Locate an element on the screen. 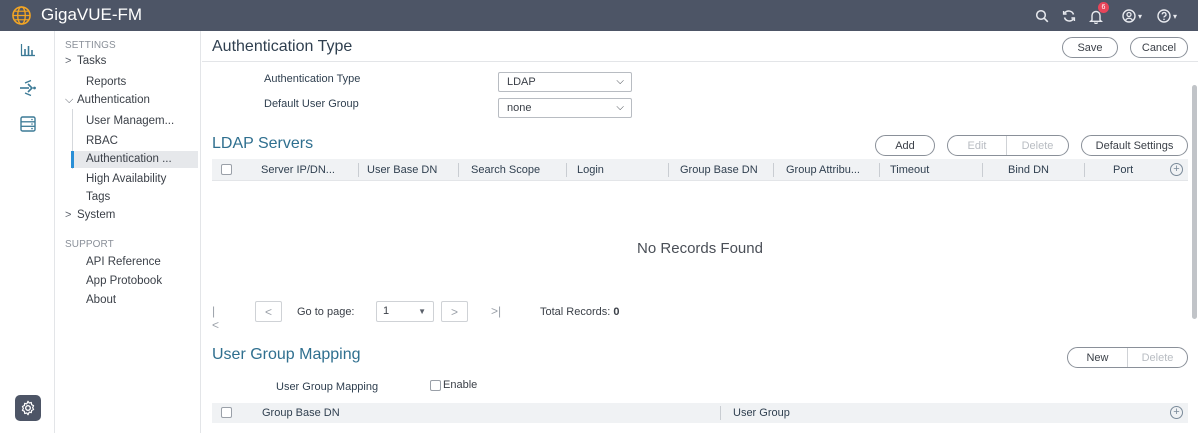  dashboard-chart-icon is located at coordinates (28, 49).